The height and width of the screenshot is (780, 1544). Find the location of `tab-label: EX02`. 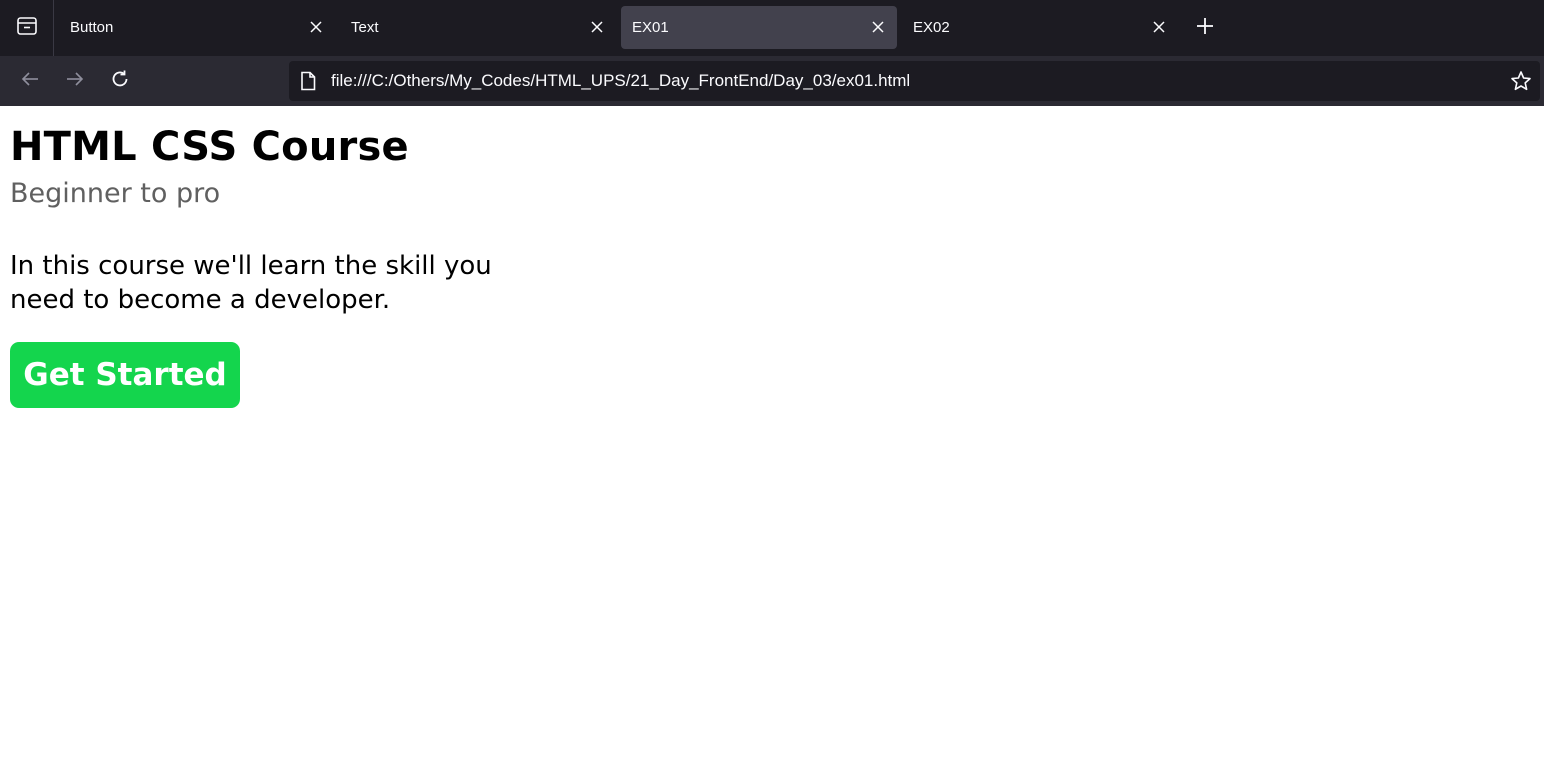

tab-label: EX02 is located at coordinates (931, 27).